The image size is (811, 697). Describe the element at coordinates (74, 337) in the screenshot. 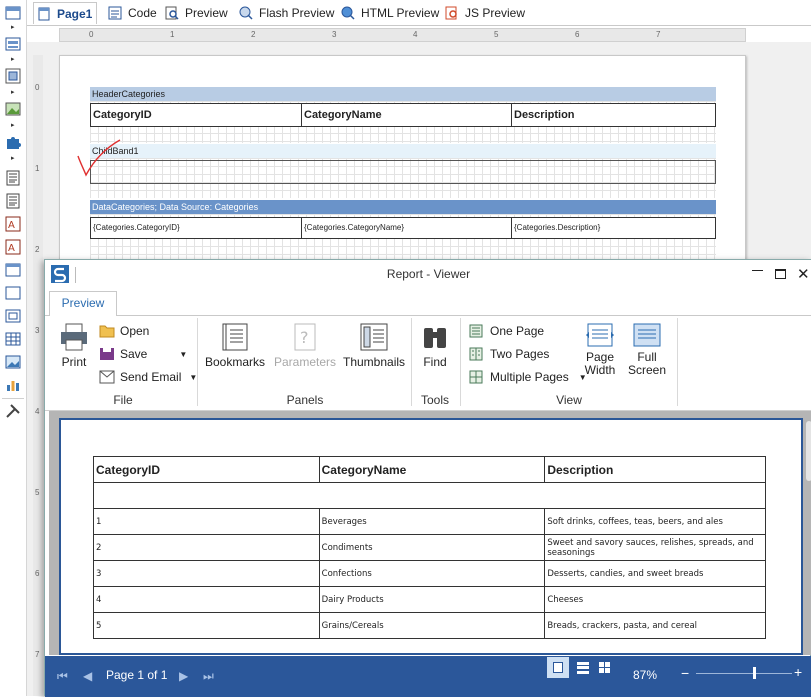

I see `printer-icon` at that location.